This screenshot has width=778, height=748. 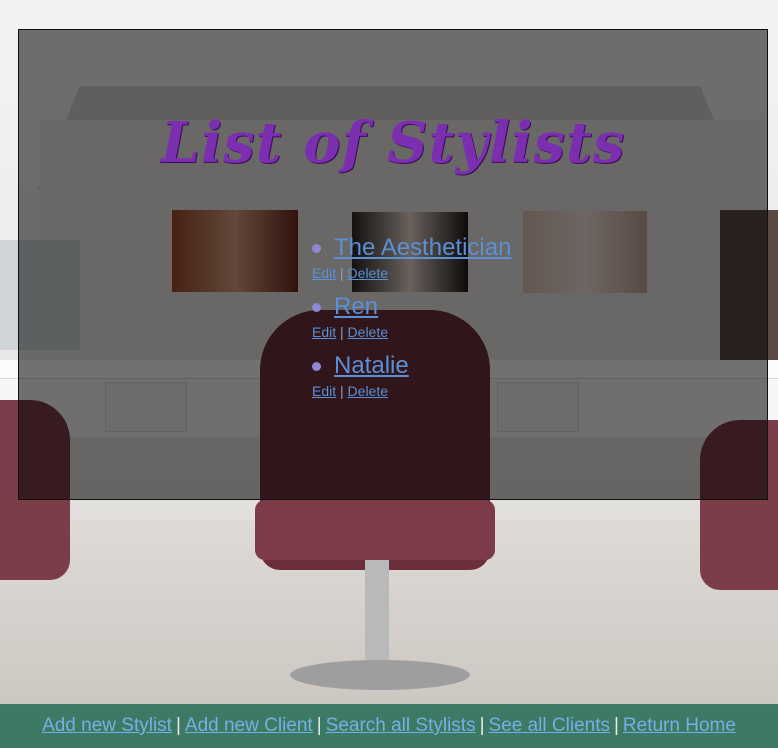 I want to click on list-item: Natalie Edit | Delete, so click(x=411, y=376).